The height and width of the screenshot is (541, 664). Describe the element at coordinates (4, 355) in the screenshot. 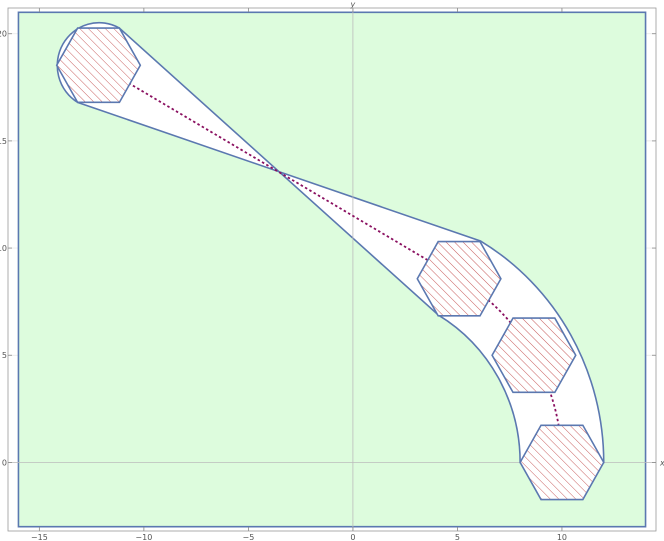

I see `y-tick-label: 5` at that location.